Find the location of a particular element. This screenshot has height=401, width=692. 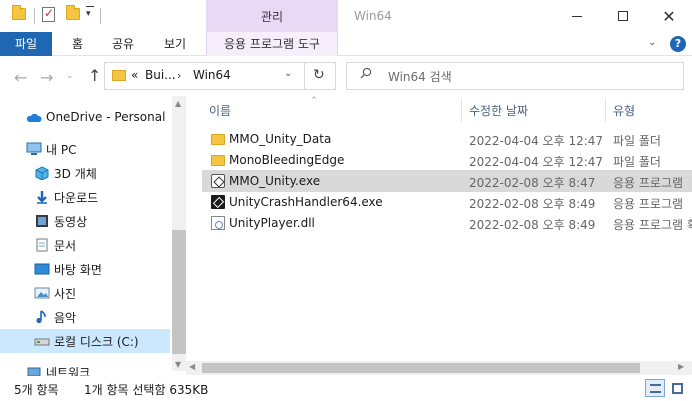

properties-icon: ✓ is located at coordinates (48, 14).